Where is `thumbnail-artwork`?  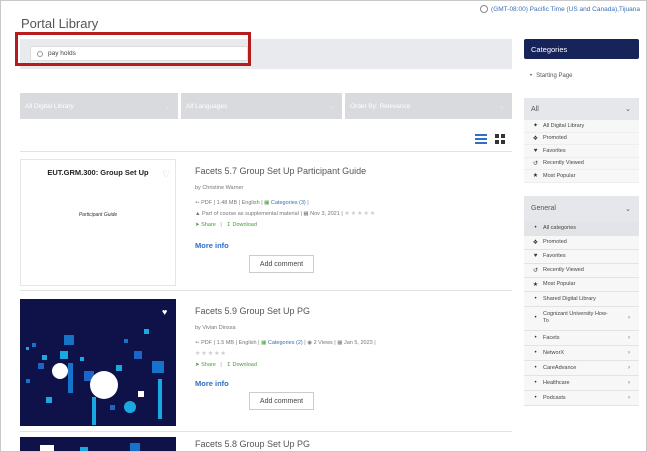
thumbnail-artwork is located at coordinates (90, 447).